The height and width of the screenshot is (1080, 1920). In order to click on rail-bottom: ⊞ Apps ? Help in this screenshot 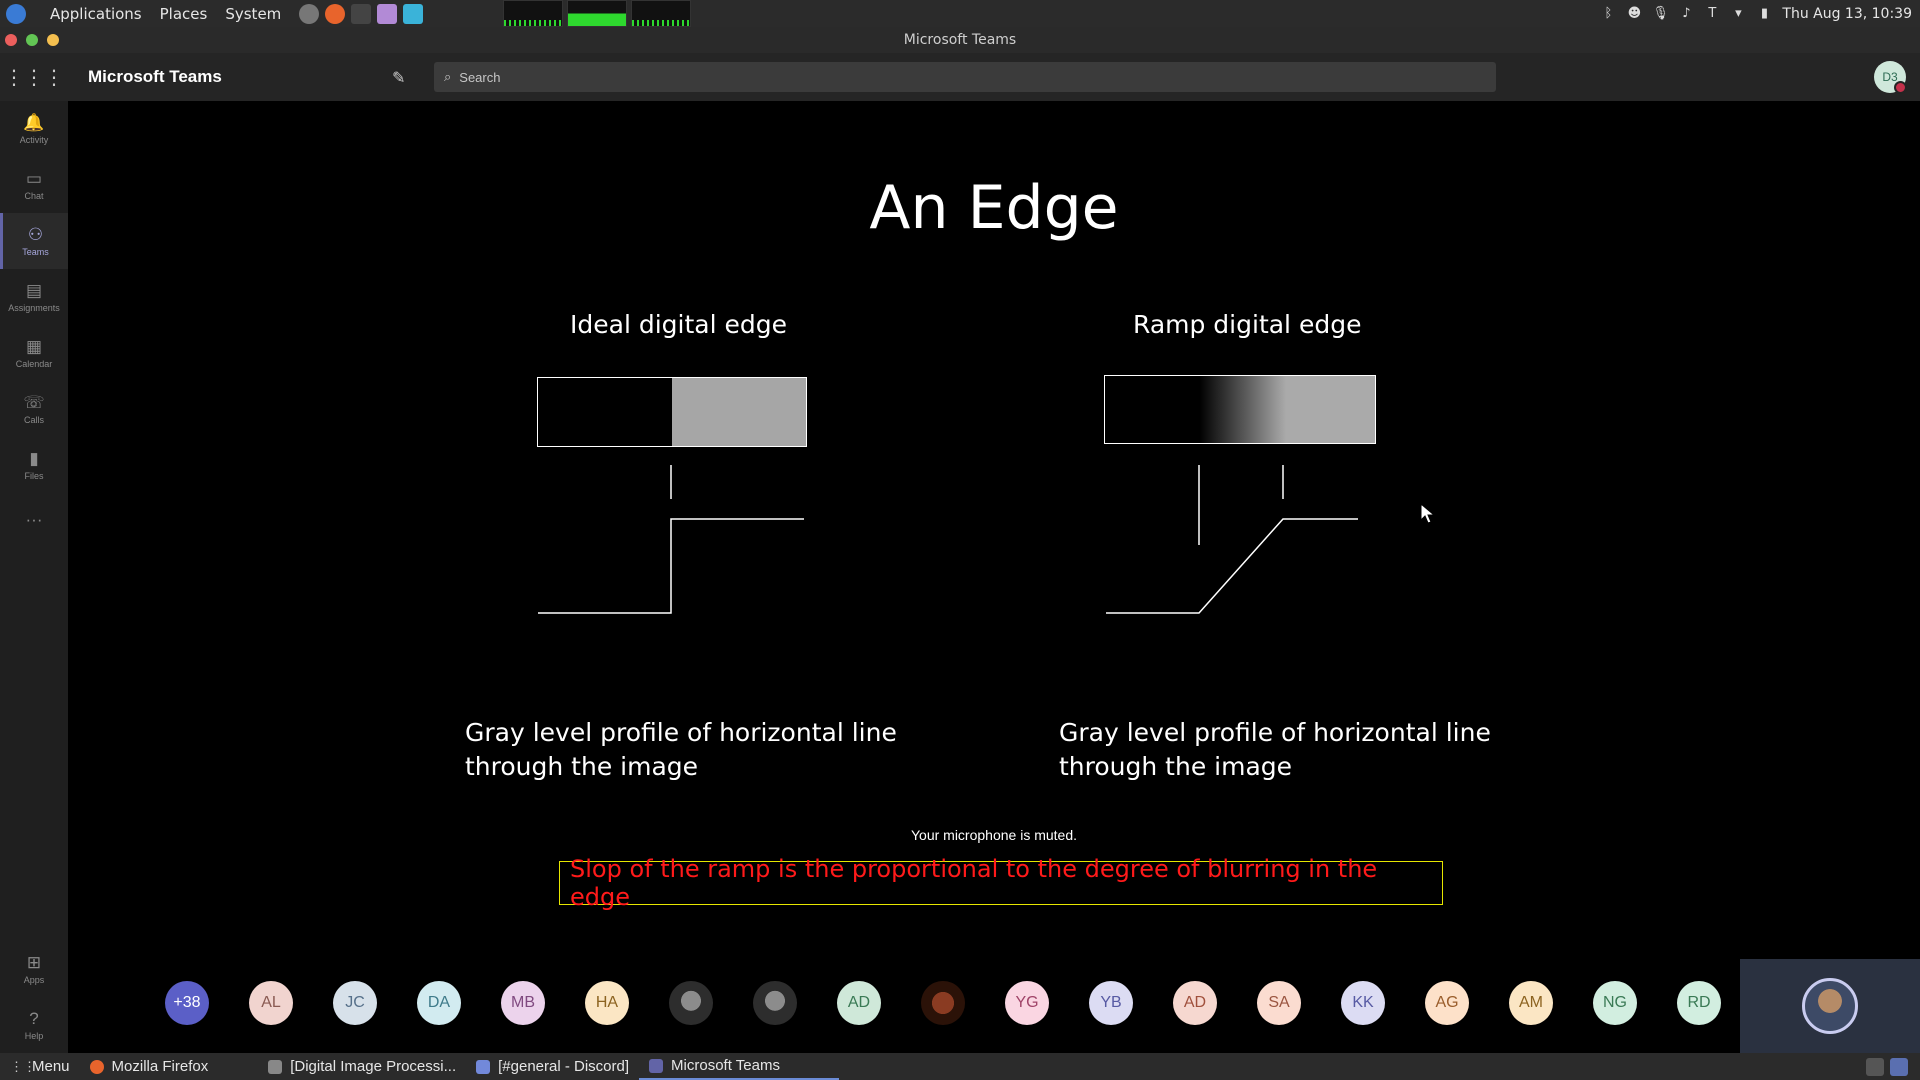, I will do `click(34, 997)`.